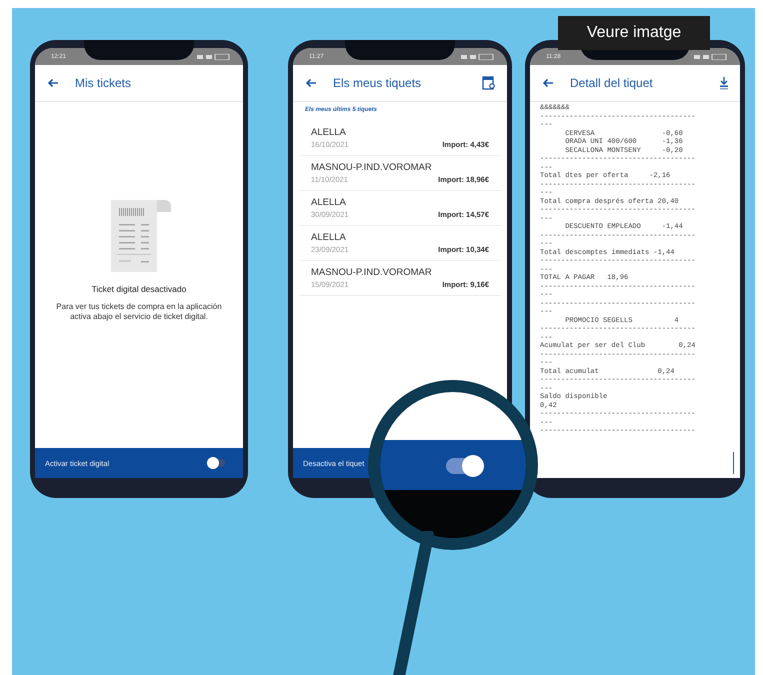  Describe the element at coordinates (217, 463) in the screenshot. I see `toggle-switch` at that location.